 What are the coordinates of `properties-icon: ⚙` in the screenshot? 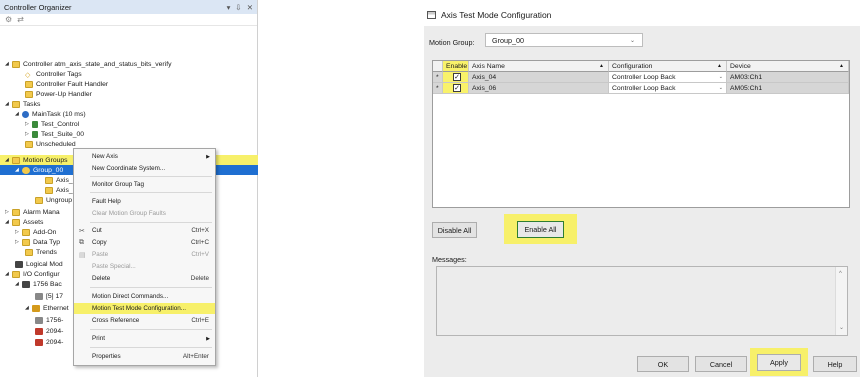 It's located at (8, 19).